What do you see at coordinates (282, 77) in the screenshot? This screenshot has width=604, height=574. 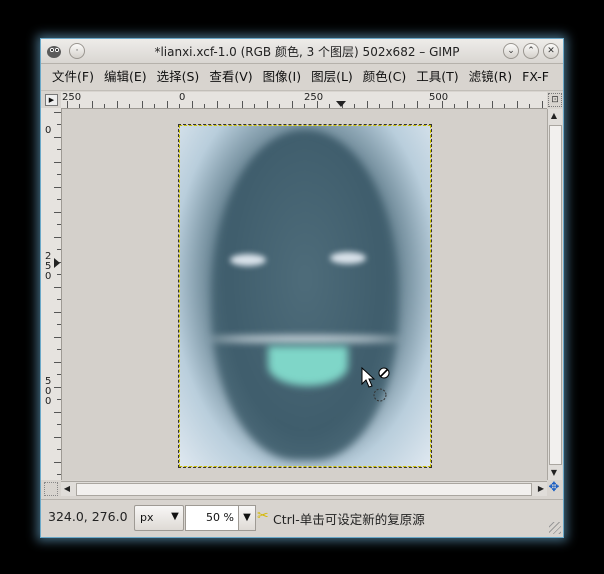 I see `menu-image: 图像(I)` at bounding box center [282, 77].